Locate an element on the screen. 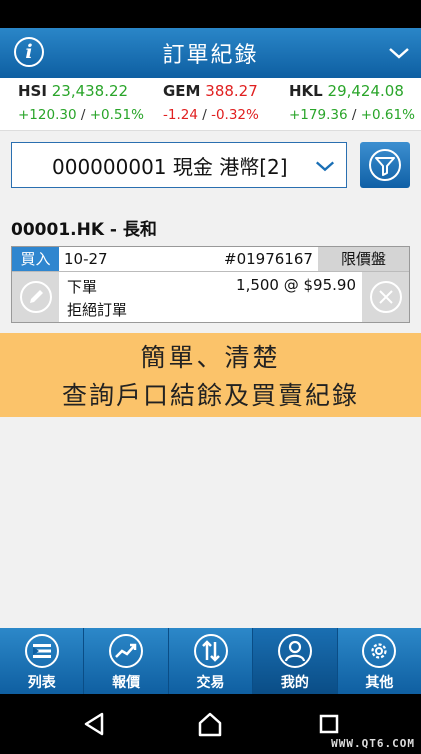 The height and width of the screenshot is (754, 421). nav-item-my: 我的 is located at coordinates (295, 661).